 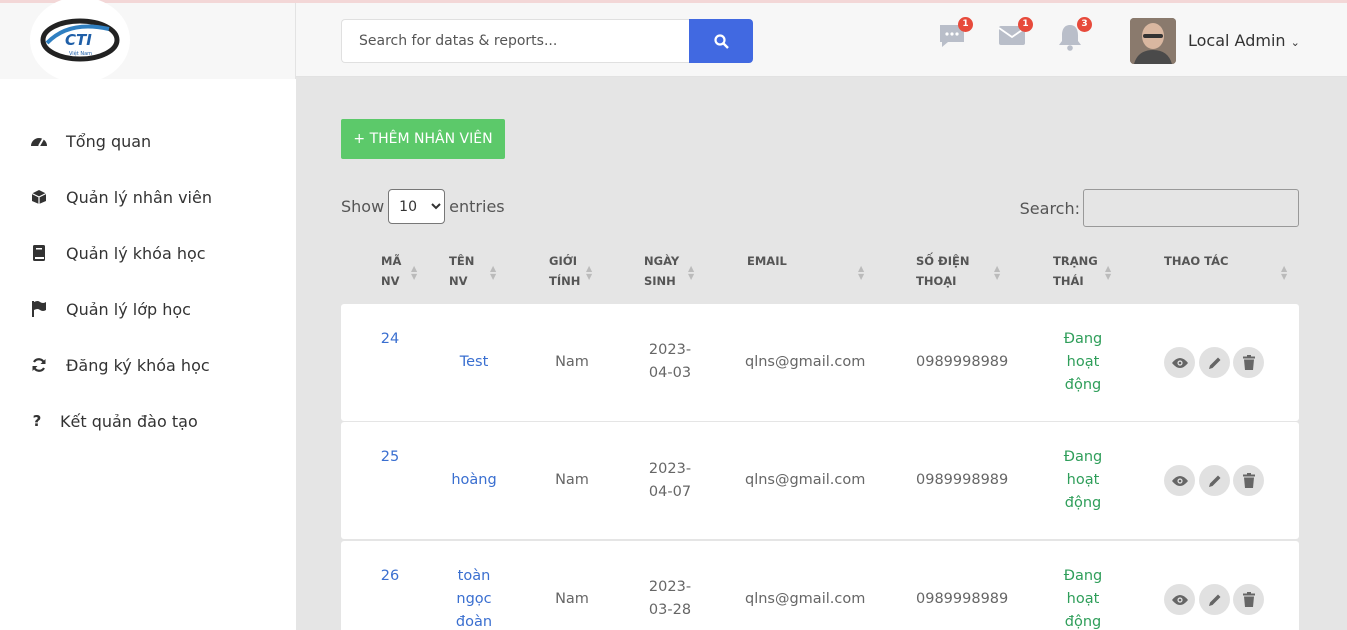 What do you see at coordinates (474, 480) in the screenshot?
I see `cell-name: hoàng` at bounding box center [474, 480].